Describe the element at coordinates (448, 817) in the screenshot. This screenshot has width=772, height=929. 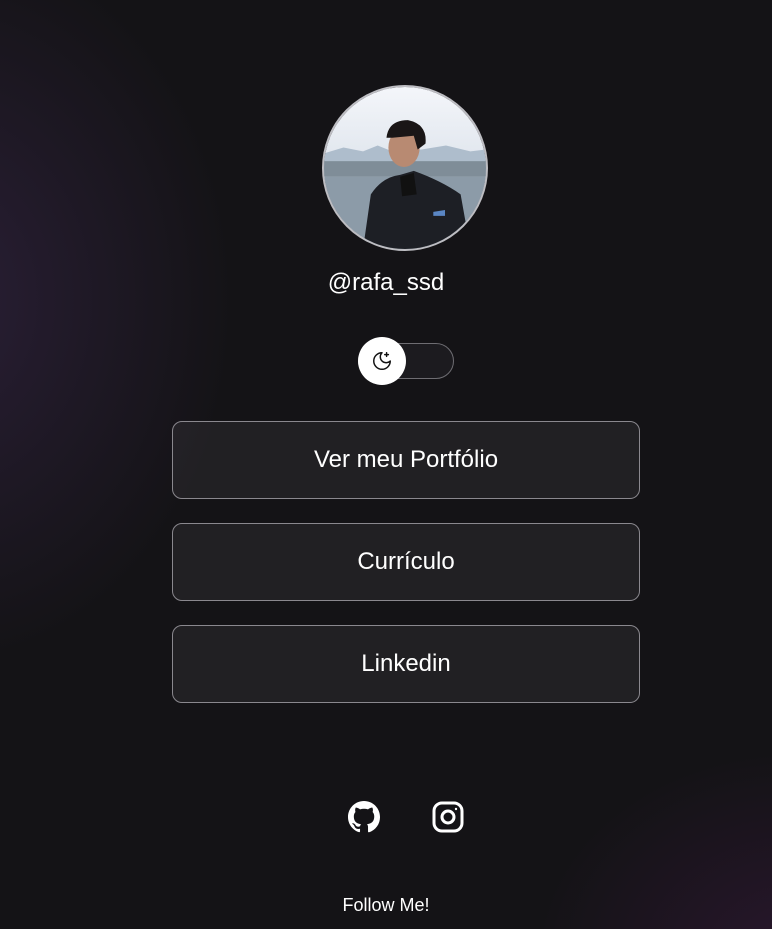
I see `instagram-icon` at that location.